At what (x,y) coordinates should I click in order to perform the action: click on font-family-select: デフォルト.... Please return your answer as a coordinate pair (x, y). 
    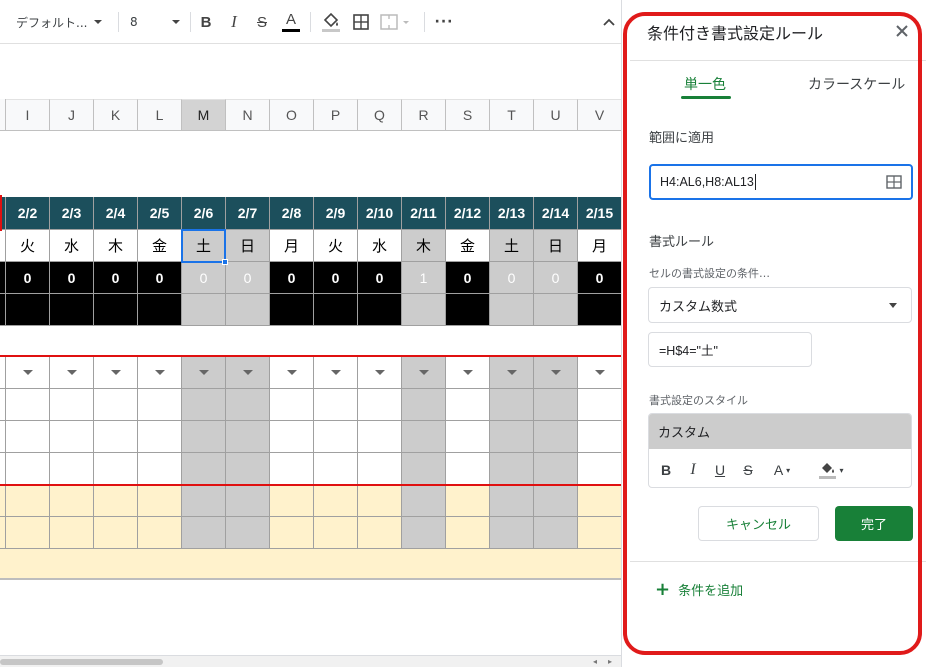
    Looking at the image, I should click on (61, 22).